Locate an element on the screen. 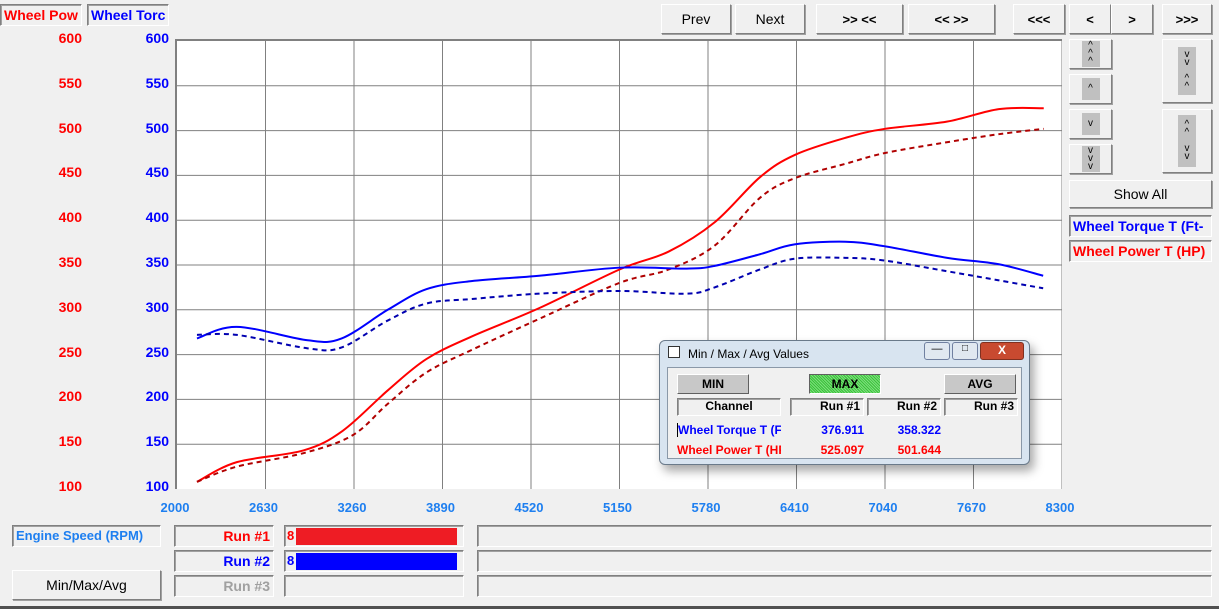 This screenshot has width=1219, height=609. close-button: X is located at coordinates (1002, 351).